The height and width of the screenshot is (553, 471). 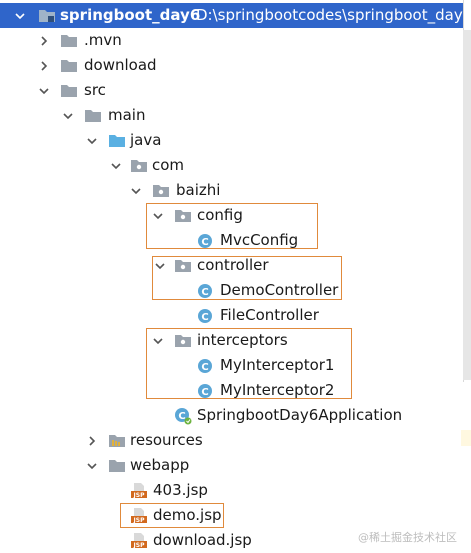 What do you see at coordinates (103, 40) in the screenshot?
I see `tree-item-label: .mvn` at bounding box center [103, 40].